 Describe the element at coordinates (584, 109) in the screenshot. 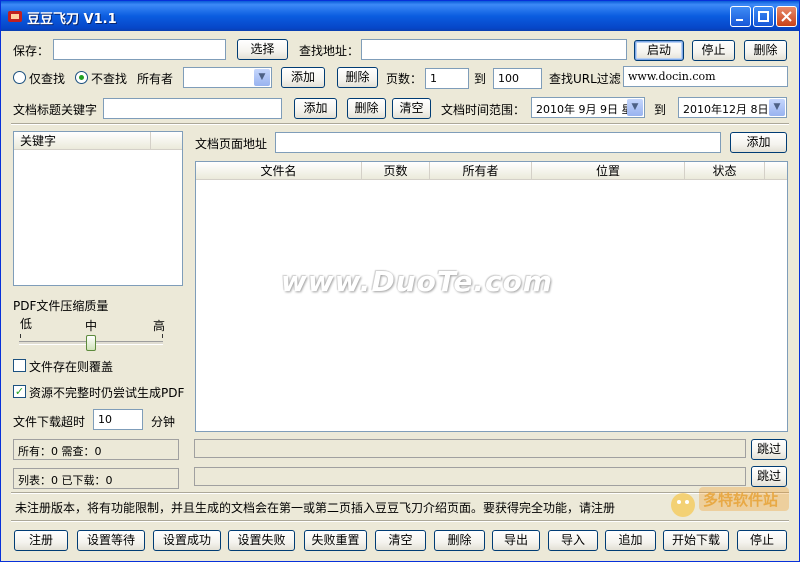

I see `date-from-value: 2010年 9月 9日 星` at that location.